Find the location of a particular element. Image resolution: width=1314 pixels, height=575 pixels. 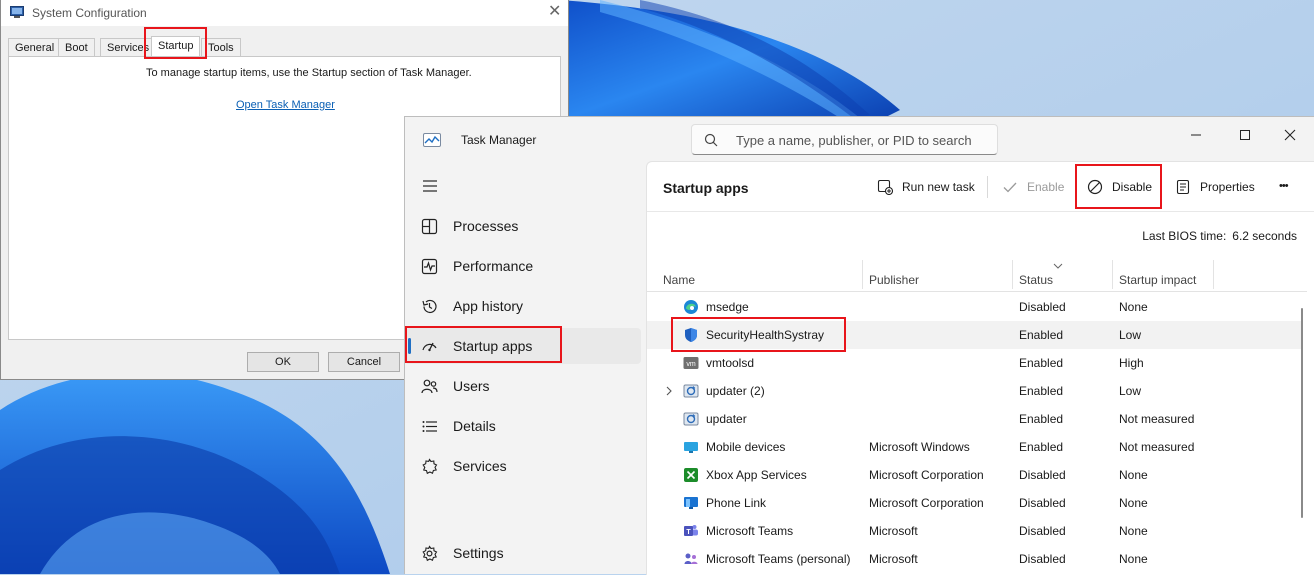

sidebar-item-app-history: App history is located at coordinates (523, 306).